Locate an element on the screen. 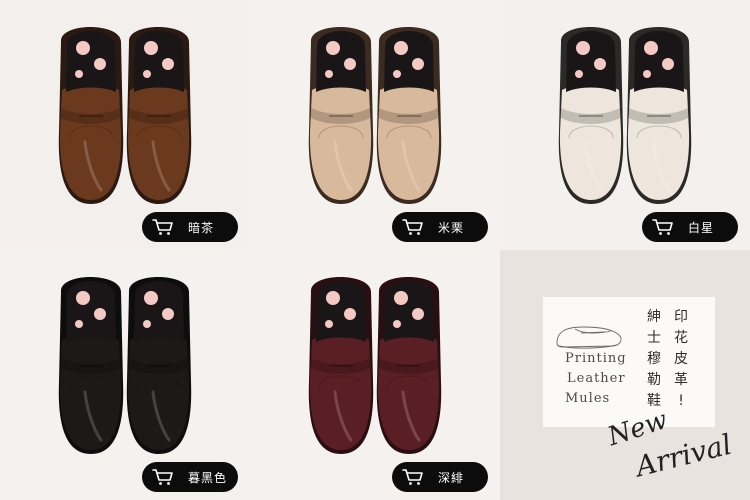 This screenshot has width=750, height=500. color-label: 暮黑色 is located at coordinates (208, 477).